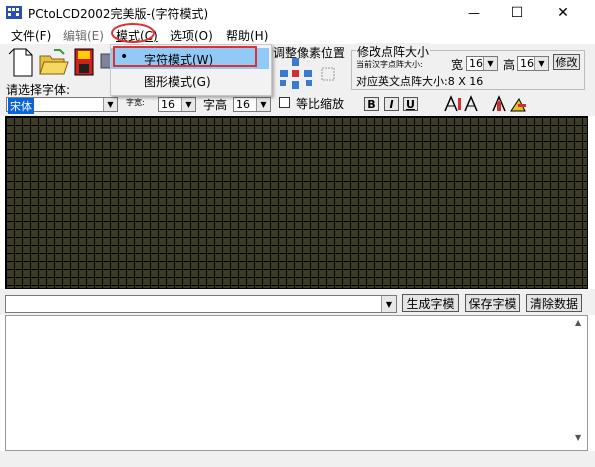 This screenshot has width=595, height=467. Describe the element at coordinates (311, 76) in the screenshot. I see `pixel-arrow-pad` at that location.